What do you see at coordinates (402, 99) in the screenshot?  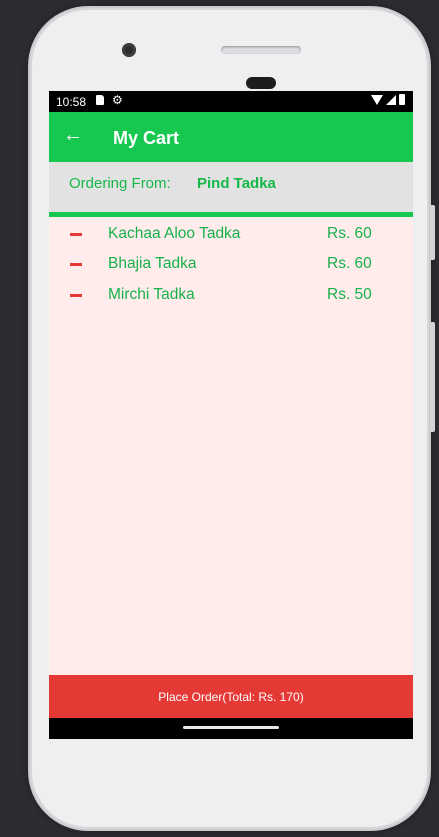 I see `battery-icon` at bounding box center [402, 99].